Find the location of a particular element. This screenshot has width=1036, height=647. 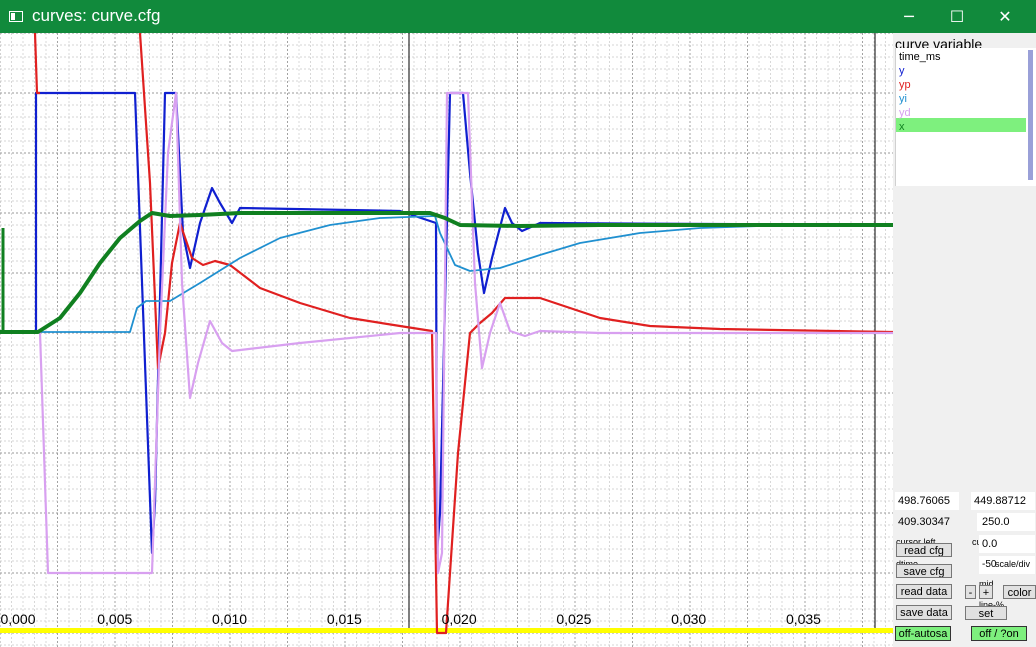

save-data-button: save data is located at coordinates (924, 612).